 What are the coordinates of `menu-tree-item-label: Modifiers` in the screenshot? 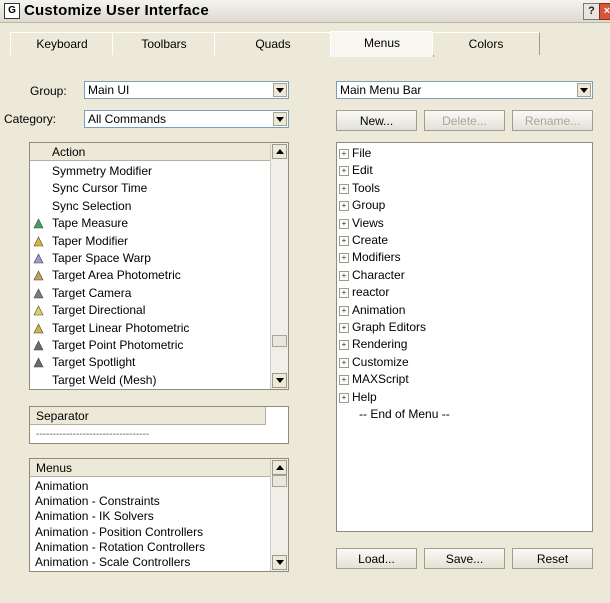 It's located at (376, 257).